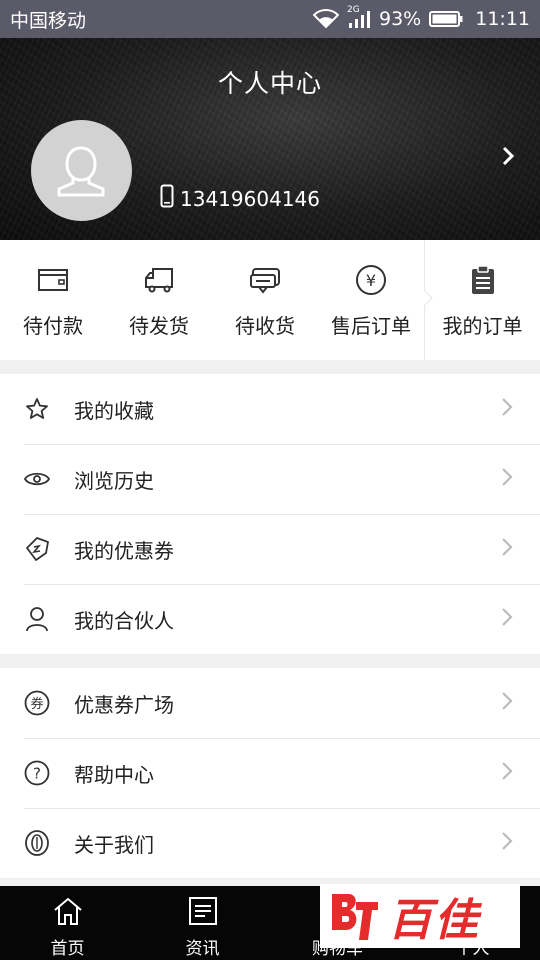  Describe the element at coordinates (270, 409) in the screenshot. I see `menu-item-favorites: 我的收藏` at that location.